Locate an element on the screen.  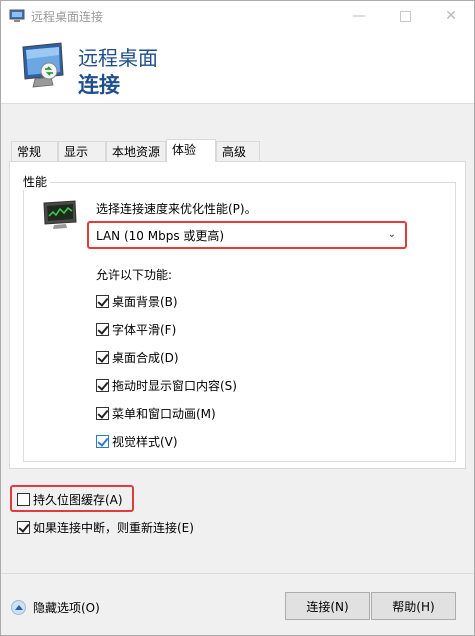
persistent-bitmap-option: 持久位图缓存(A) is located at coordinates (70, 499).